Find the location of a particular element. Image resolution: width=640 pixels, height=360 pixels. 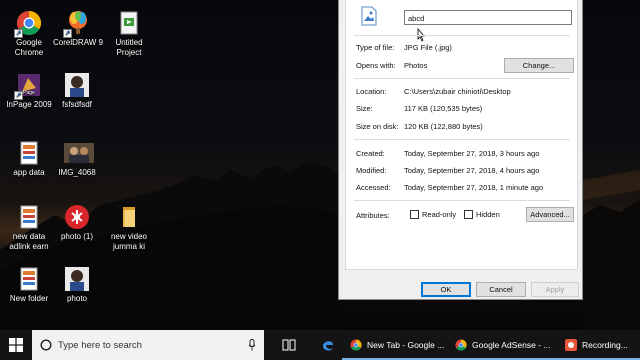

desktop-icon-label: fsfsdfsdf is located at coordinates (77, 104).